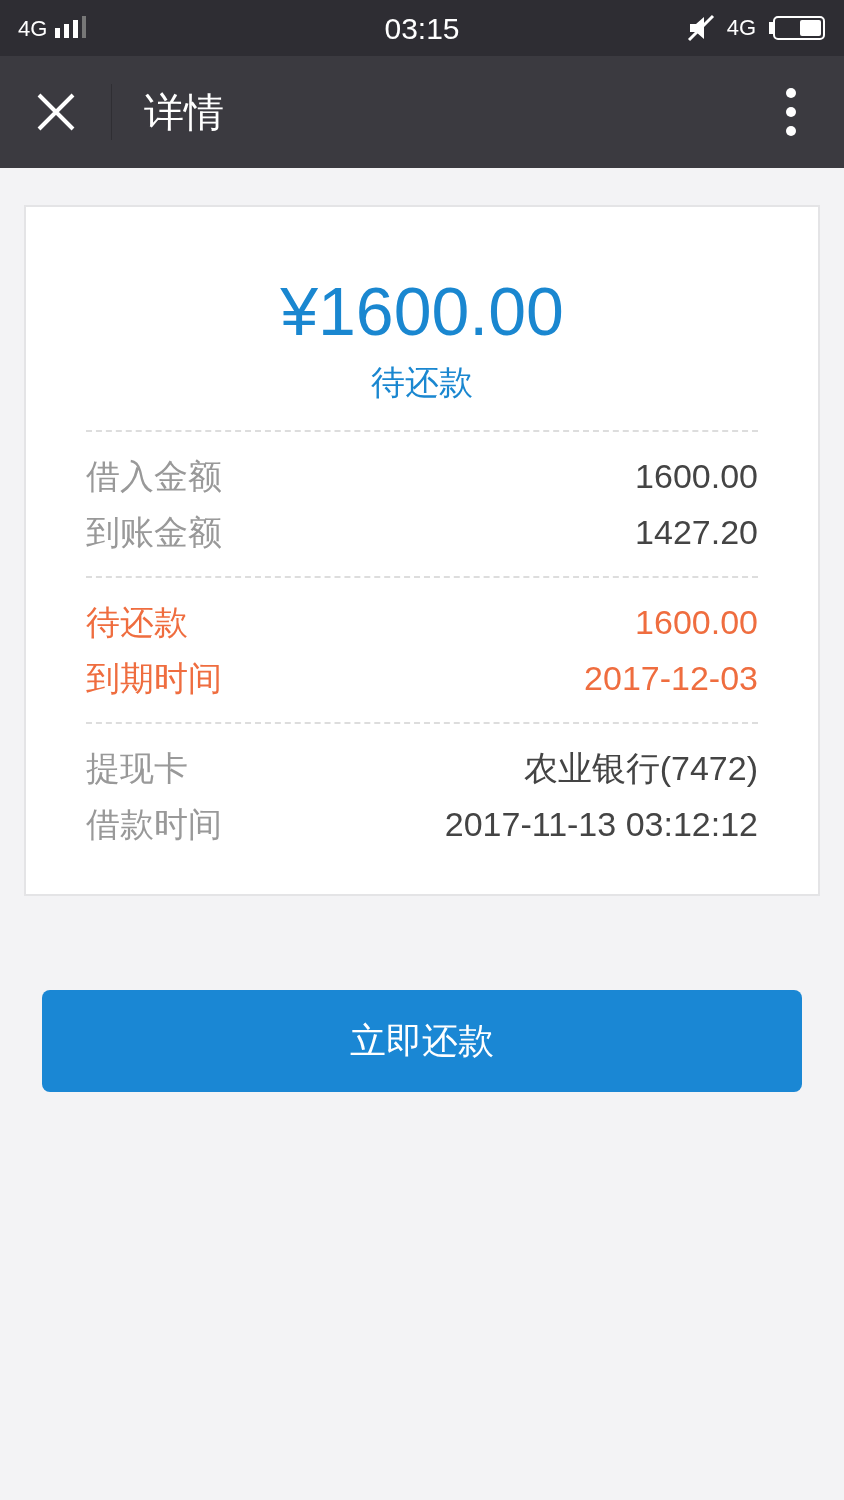  What do you see at coordinates (154, 532) in the screenshot?
I see `row-label: 到账金额` at bounding box center [154, 532].